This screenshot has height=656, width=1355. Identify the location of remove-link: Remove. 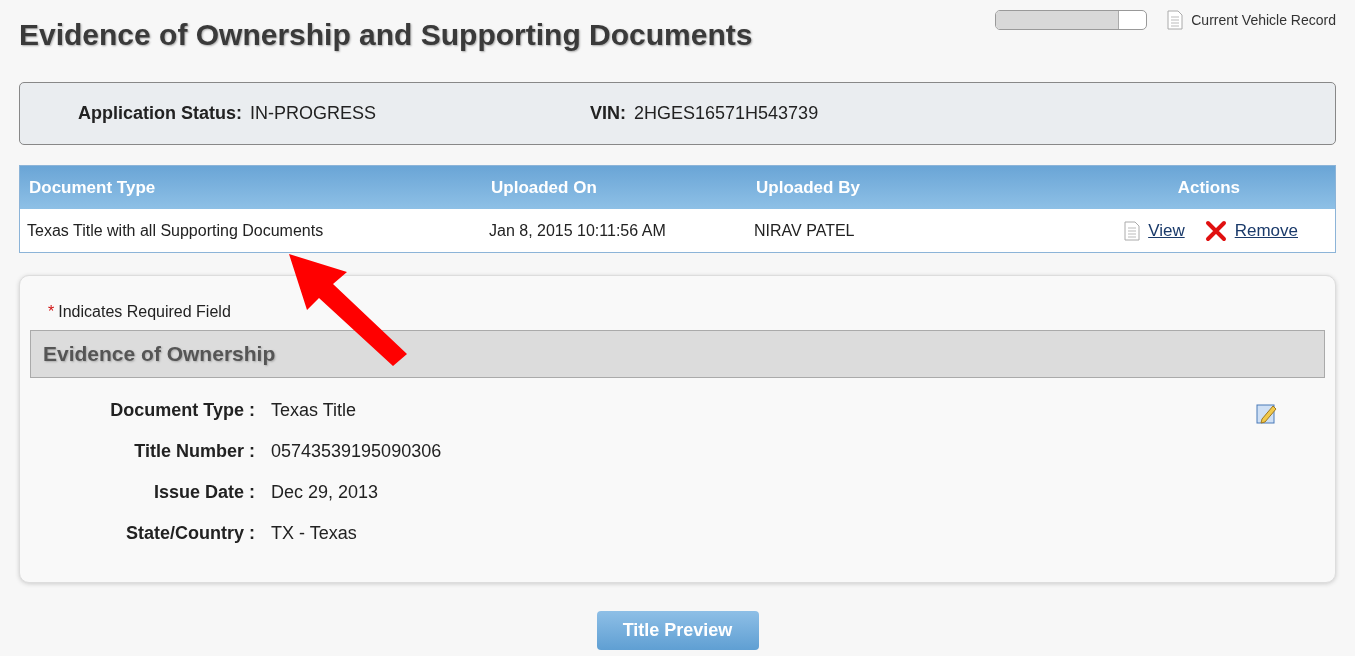
(1266, 230).